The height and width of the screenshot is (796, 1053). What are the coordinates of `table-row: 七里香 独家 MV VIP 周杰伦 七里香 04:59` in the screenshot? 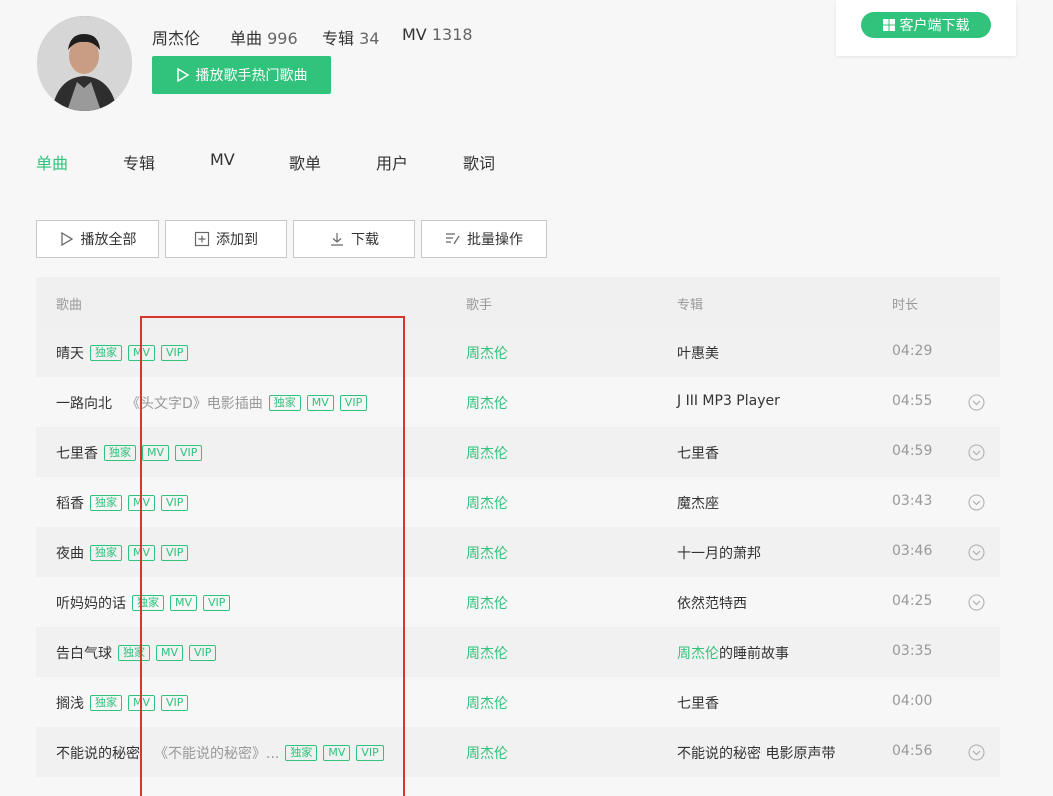 It's located at (518, 452).